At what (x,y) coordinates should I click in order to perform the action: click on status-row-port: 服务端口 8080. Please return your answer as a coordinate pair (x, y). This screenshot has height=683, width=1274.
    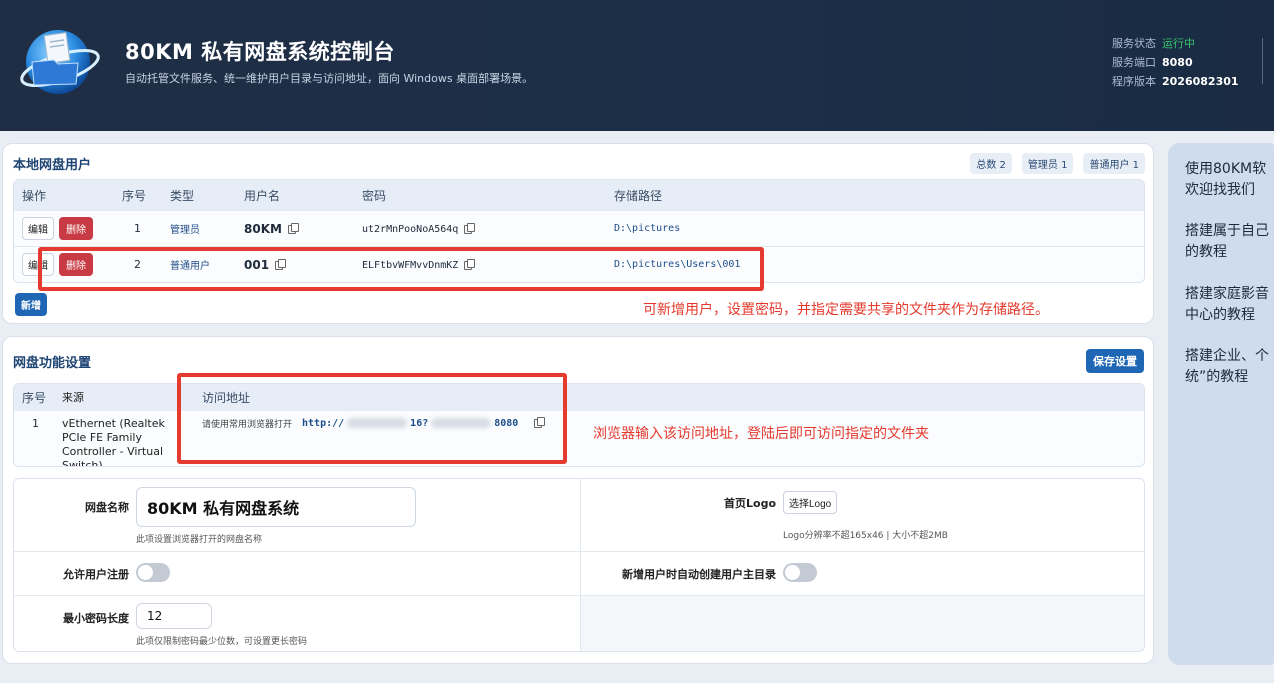
    Looking at the image, I should click on (1175, 62).